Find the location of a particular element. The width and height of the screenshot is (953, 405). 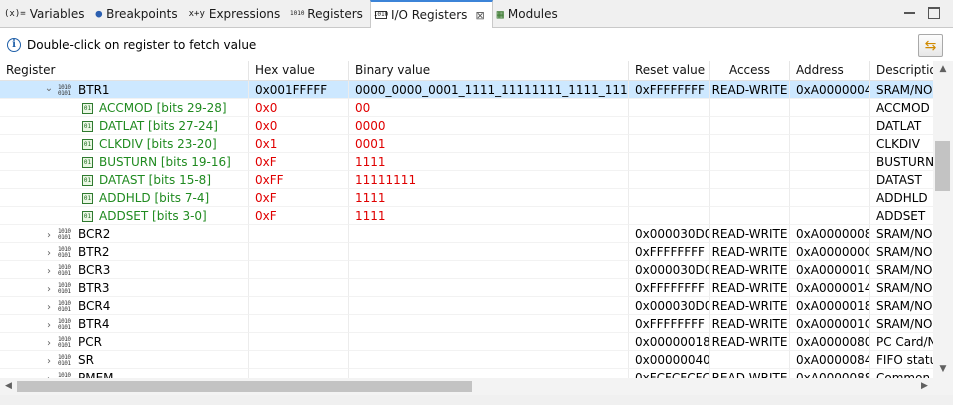

tab-expressions: x+y Expressions is located at coordinates (236, 13).